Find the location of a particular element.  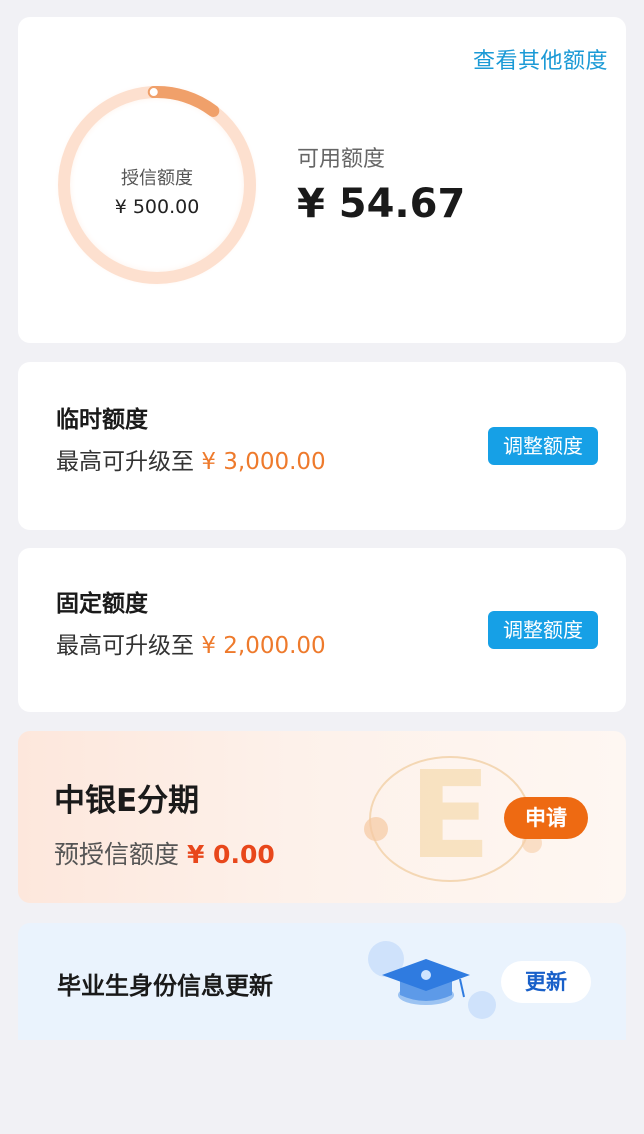

fixed-quota-title: 固定额度 is located at coordinates (102, 604).